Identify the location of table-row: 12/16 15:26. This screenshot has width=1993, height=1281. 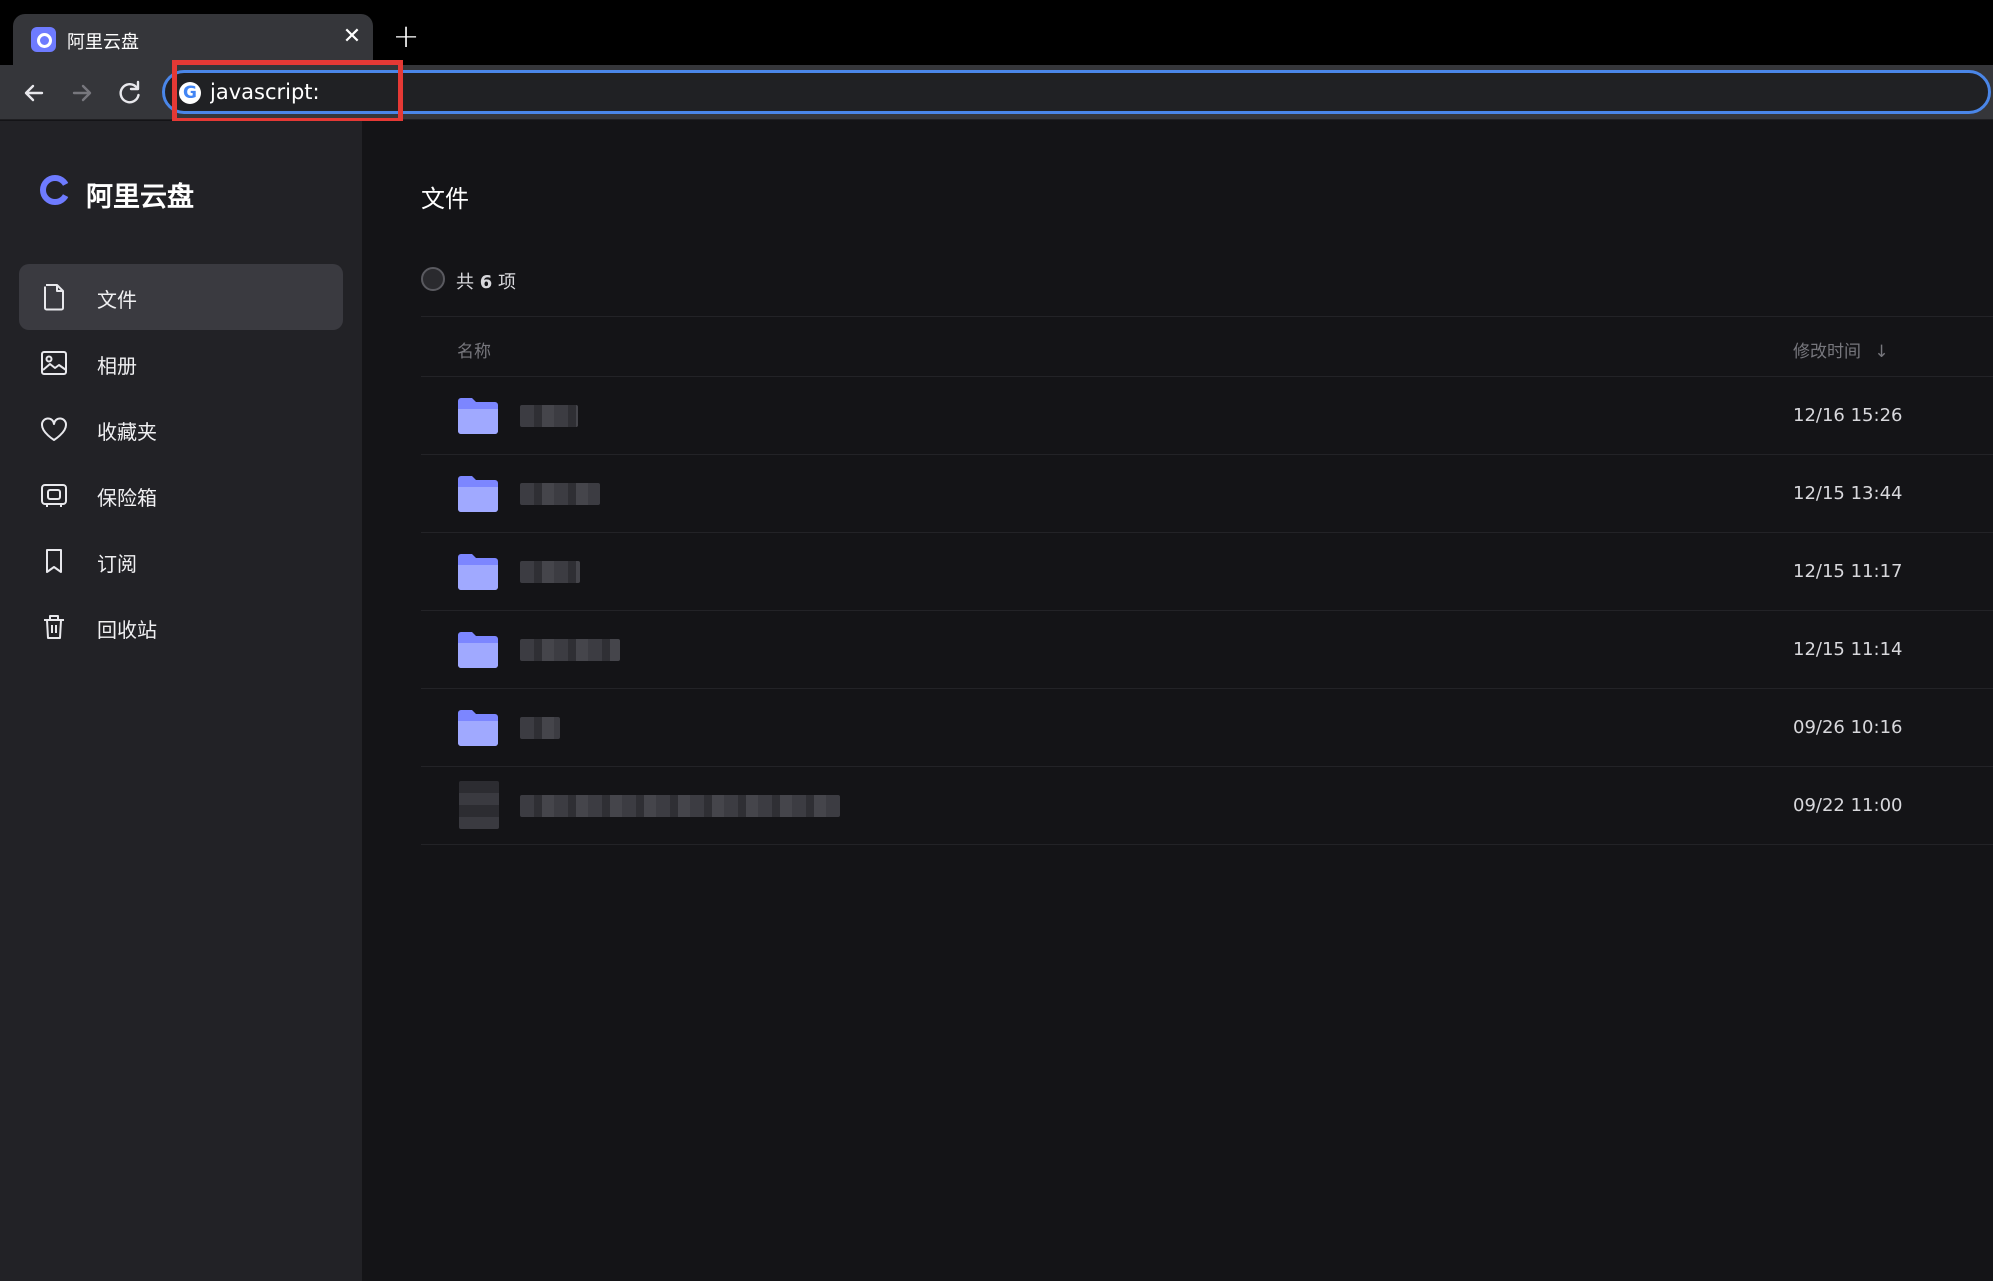
(1207, 416).